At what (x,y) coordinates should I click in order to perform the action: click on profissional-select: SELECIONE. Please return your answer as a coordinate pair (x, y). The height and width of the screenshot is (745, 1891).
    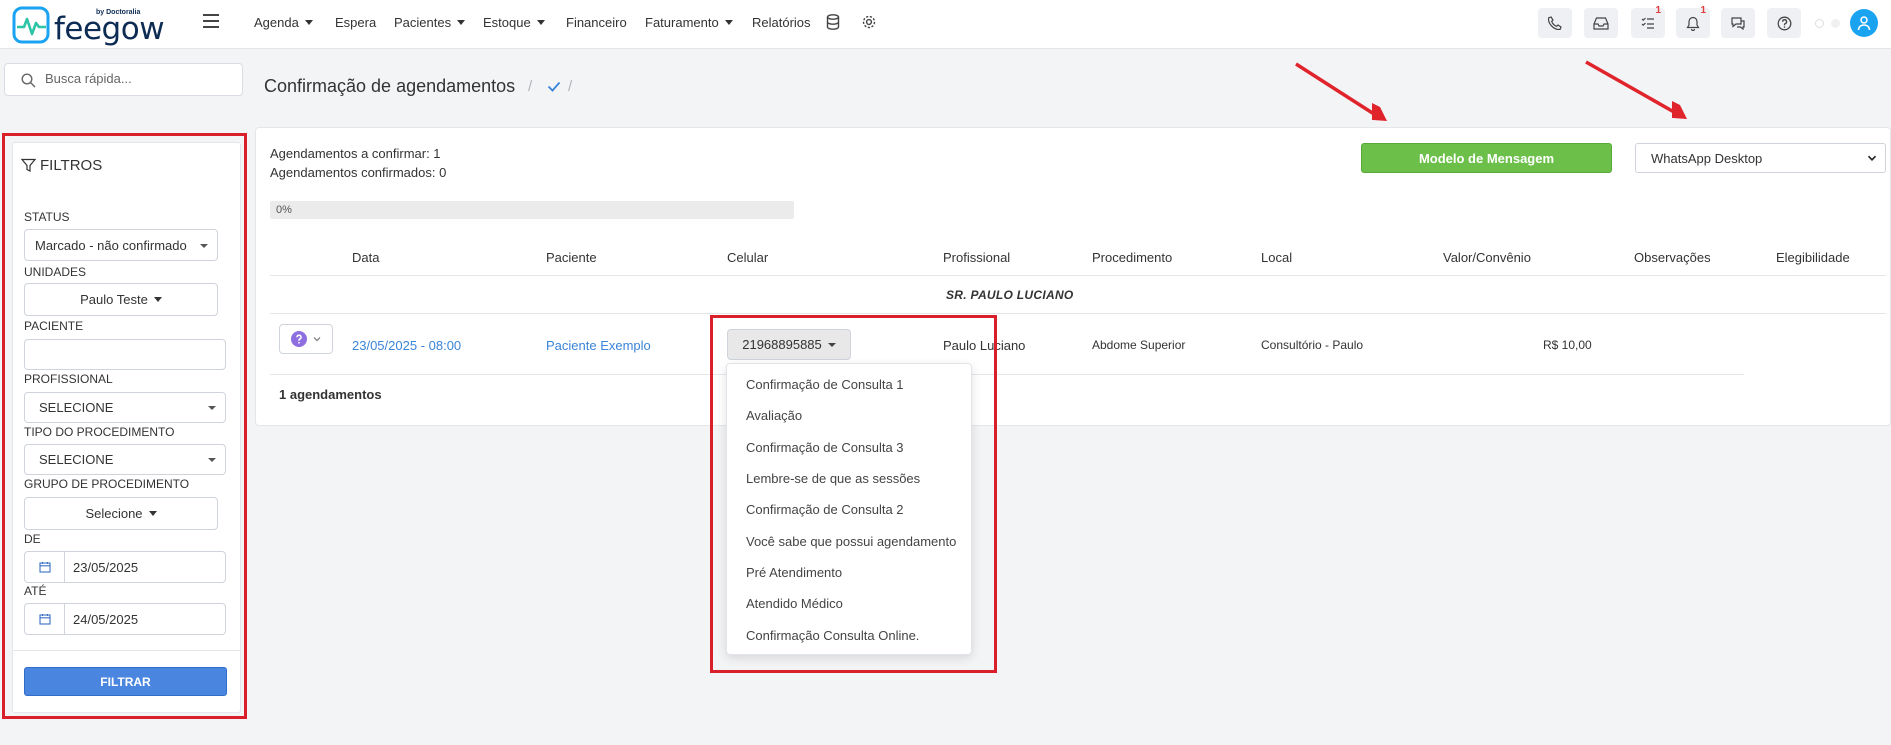
    Looking at the image, I should click on (125, 407).